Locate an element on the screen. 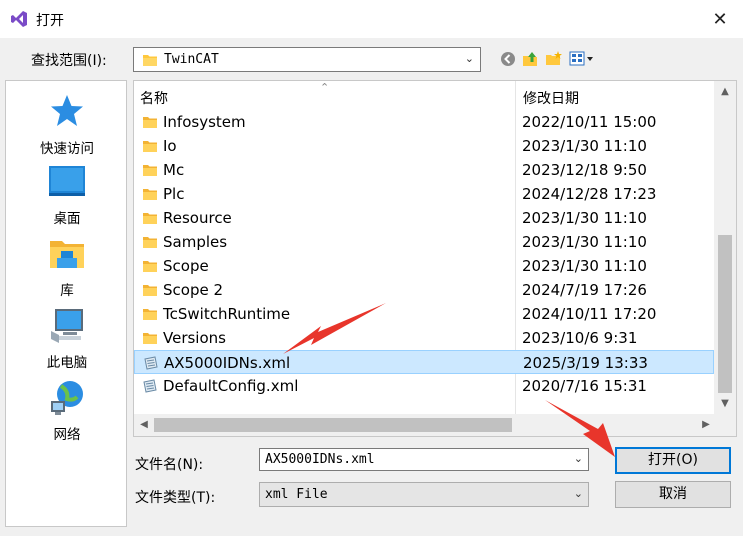 Image resolution: width=743 pixels, height=536 pixels. list-item: Scope 2023/1/30 11:10 is located at coordinates (424, 266).